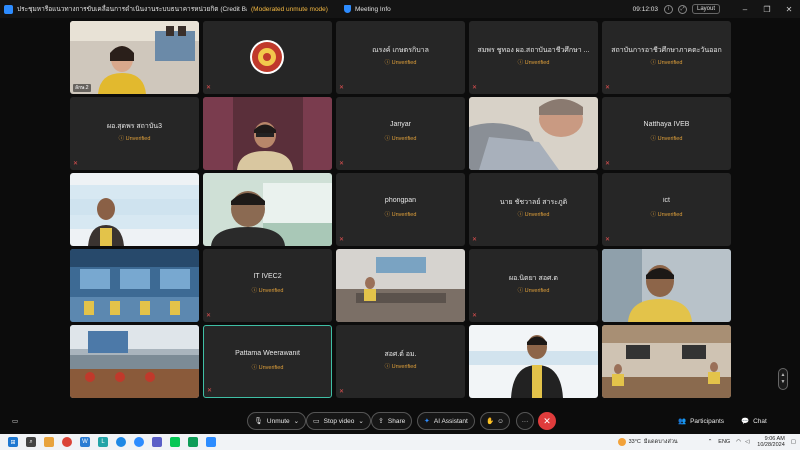  Describe the element at coordinates (747, 442) in the screenshot. I see `speaker-icon: ◁` at that location.